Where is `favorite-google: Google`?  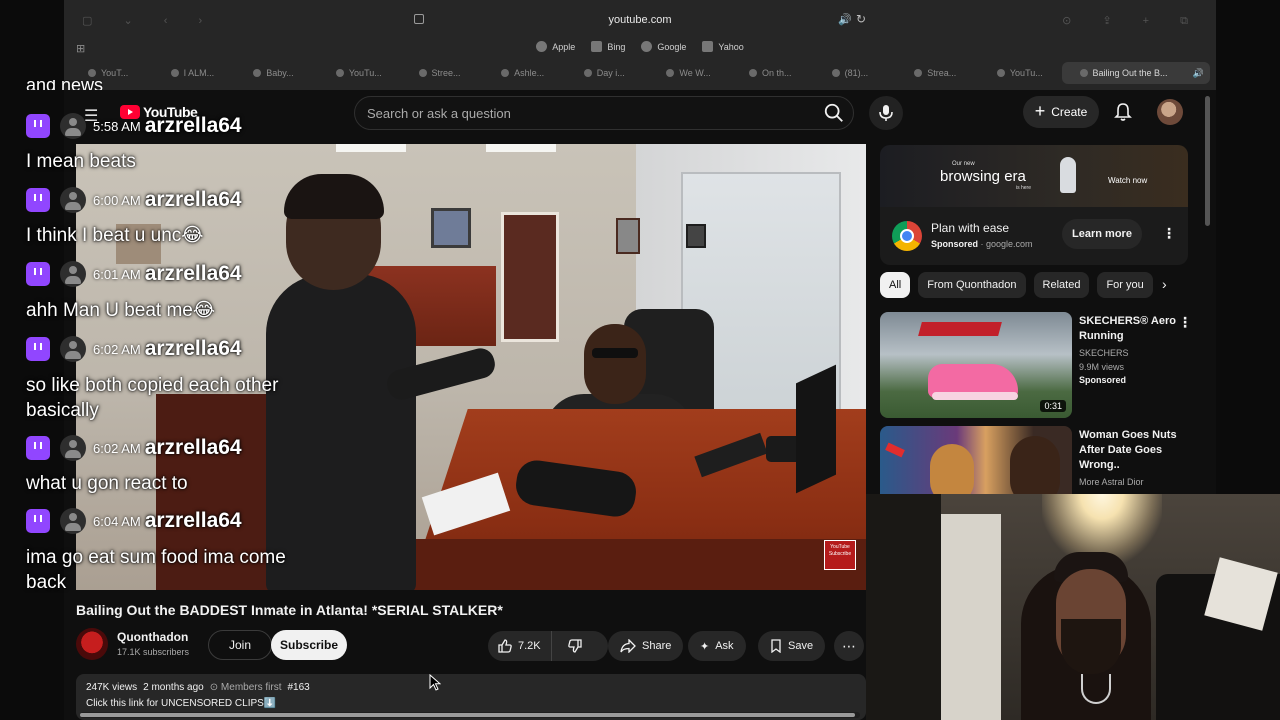
favorite-google: Google is located at coordinates (663, 46).